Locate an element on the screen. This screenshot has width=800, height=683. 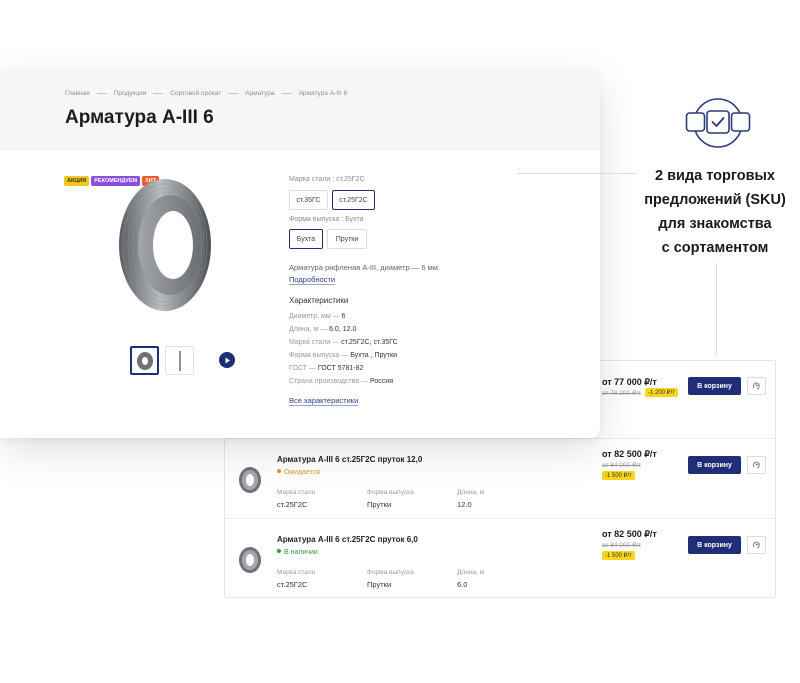
rod-icon is located at coordinates (179, 360).